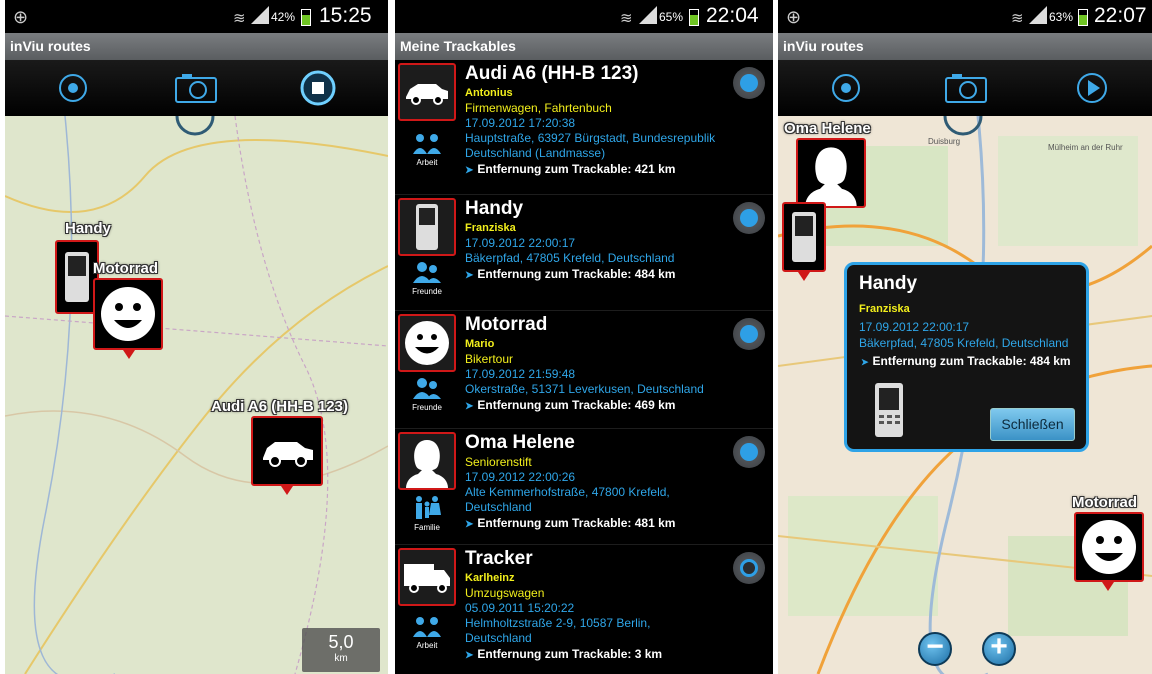  I want to click on map-label-duisburg: Duisburg, so click(944, 141).